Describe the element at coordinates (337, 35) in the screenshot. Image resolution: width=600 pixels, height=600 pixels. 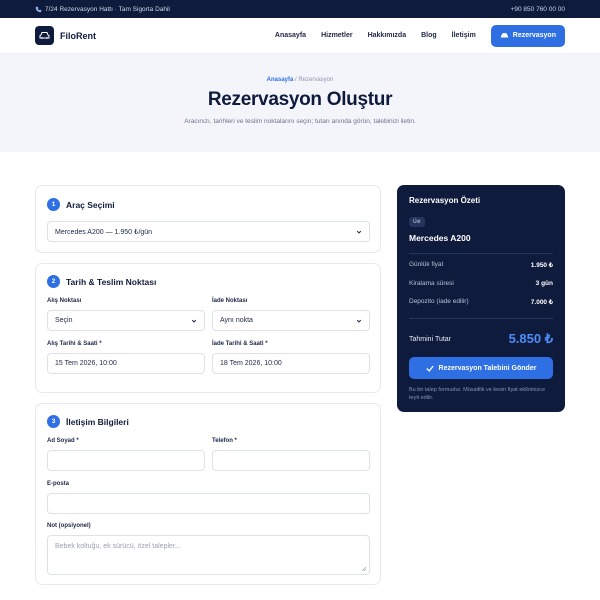
I see `nav-item-hizmetler: Hizmetler` at that location.